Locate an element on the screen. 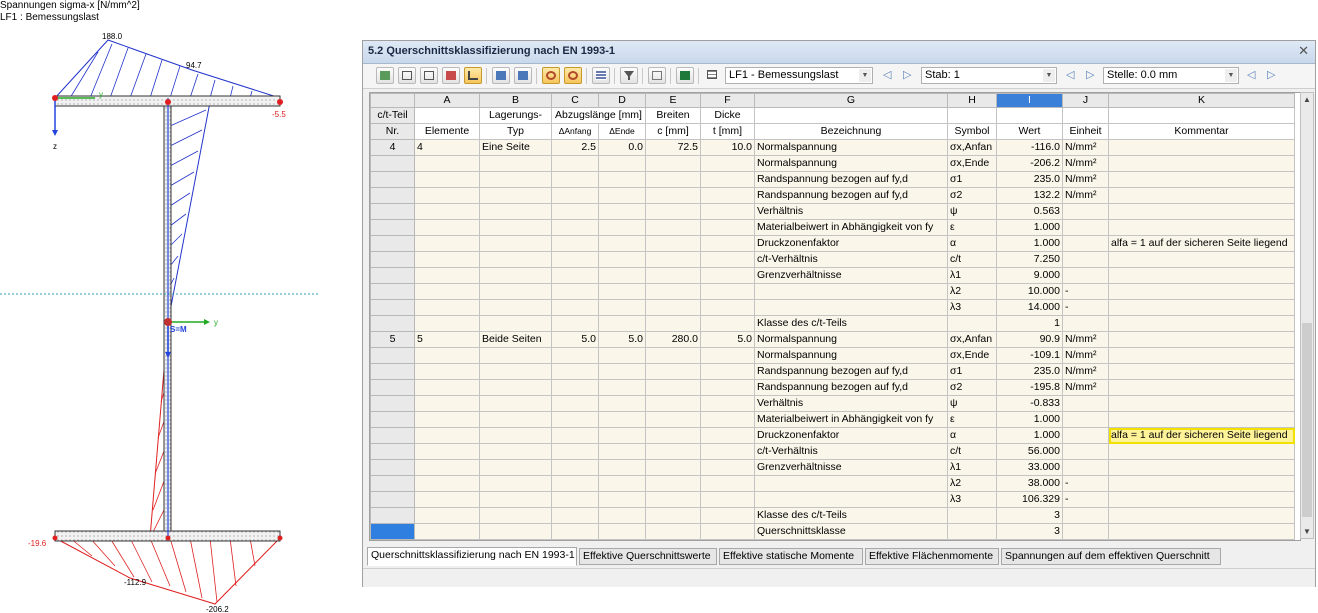 The width and height of the screenshot is (1318, 613). cell-g: Druckzonenfaktor is located at coordinates (851, 243).